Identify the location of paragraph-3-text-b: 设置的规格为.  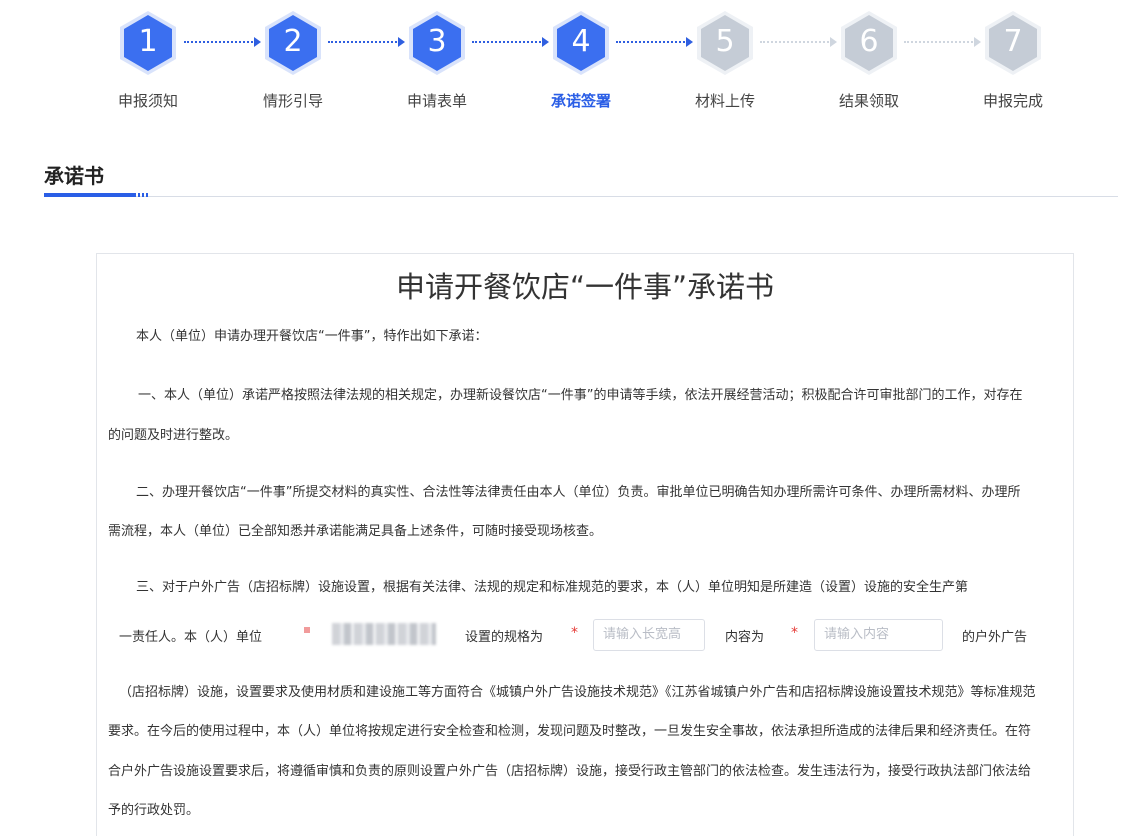
(504, 637).